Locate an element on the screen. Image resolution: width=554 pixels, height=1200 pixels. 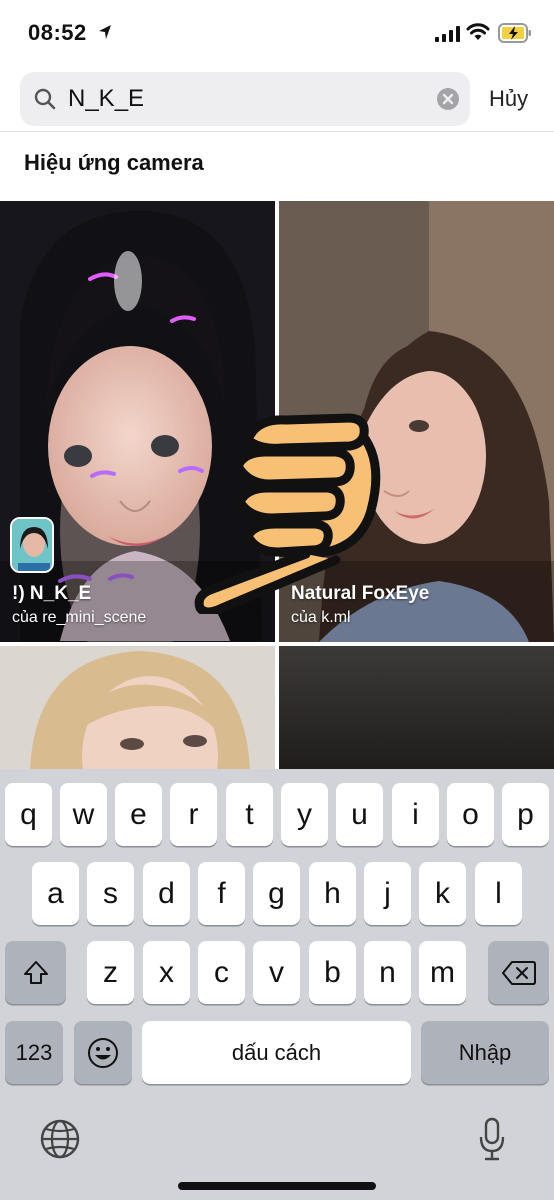
search-bar is located at coordinates (245, 99).